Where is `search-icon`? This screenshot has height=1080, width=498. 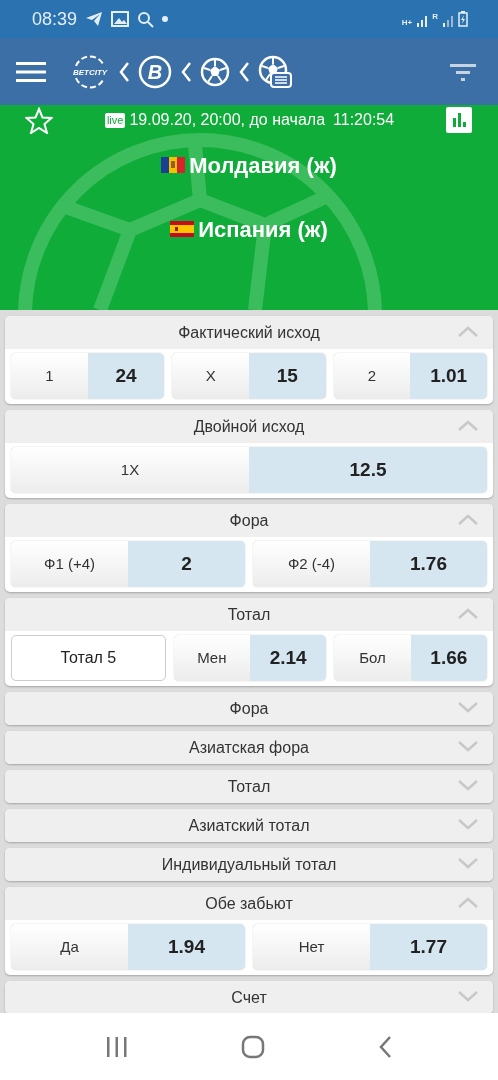 search-icon is located at coordinates (146, 19).